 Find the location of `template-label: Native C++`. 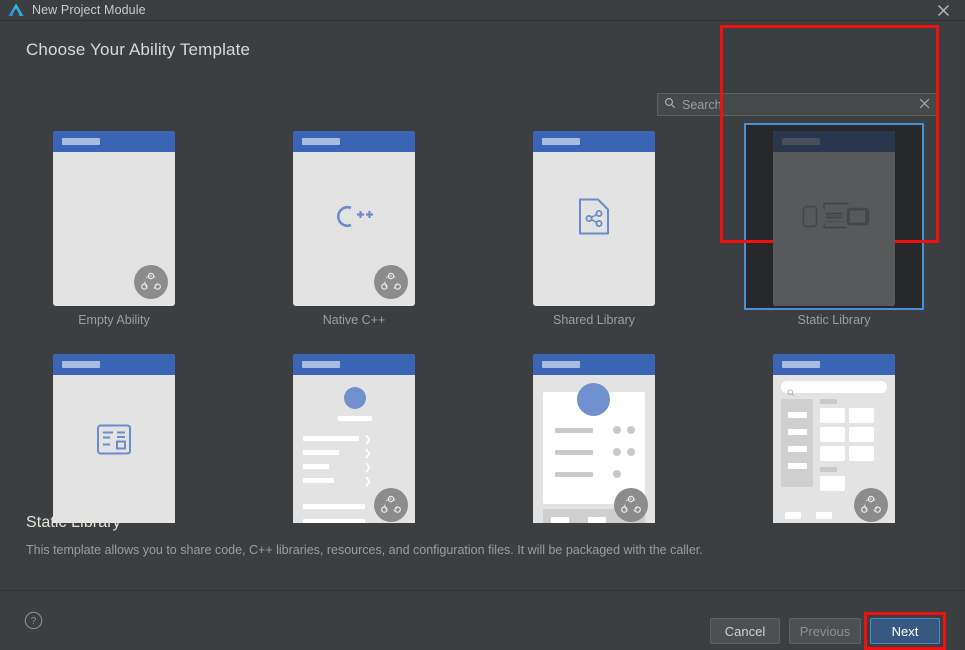

template-label: Native C++ is located at coordinates (354, 320).